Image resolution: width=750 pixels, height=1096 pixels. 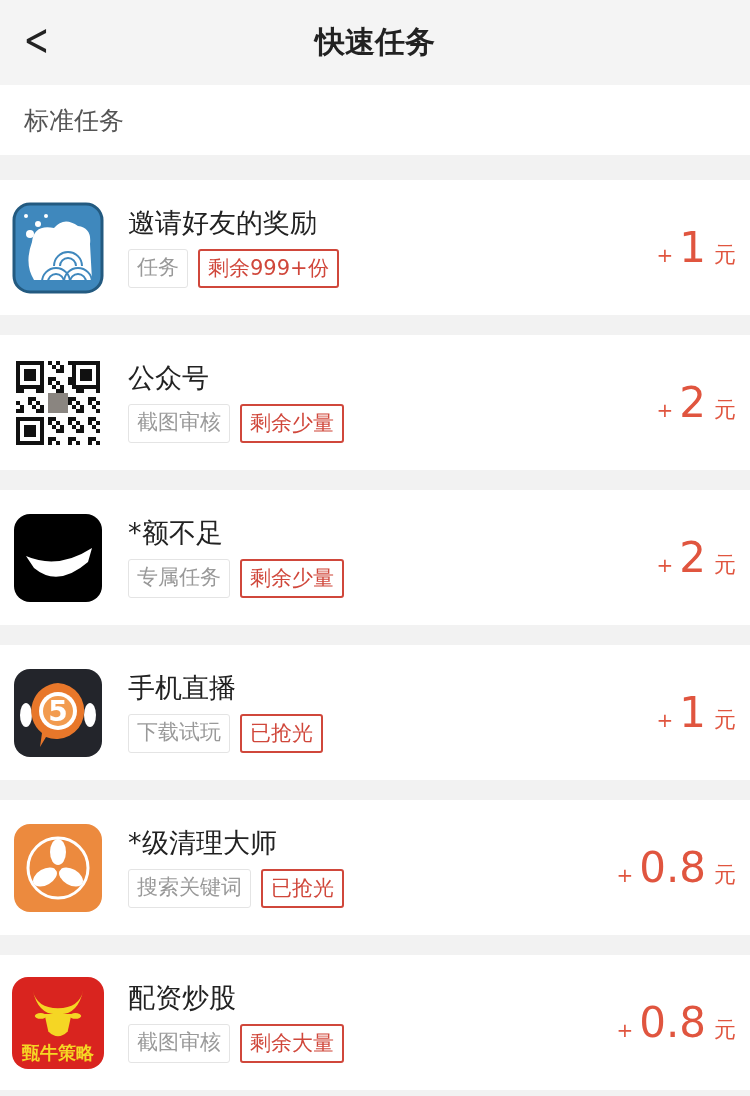 What do you see at coordinates (182, 998) in the screenshot?
I see `task-title: 配资炒股` at bounding box center [182, 998].